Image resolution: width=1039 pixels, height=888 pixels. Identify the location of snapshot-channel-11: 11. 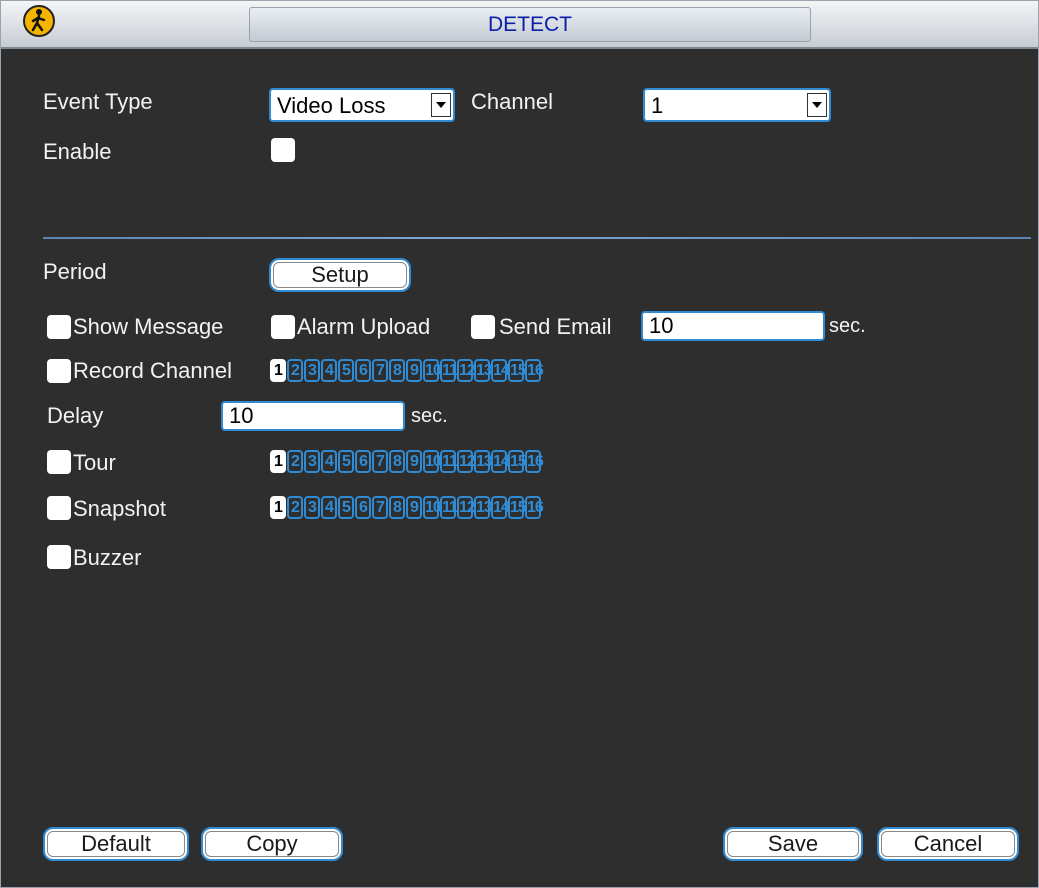
(449, 507).